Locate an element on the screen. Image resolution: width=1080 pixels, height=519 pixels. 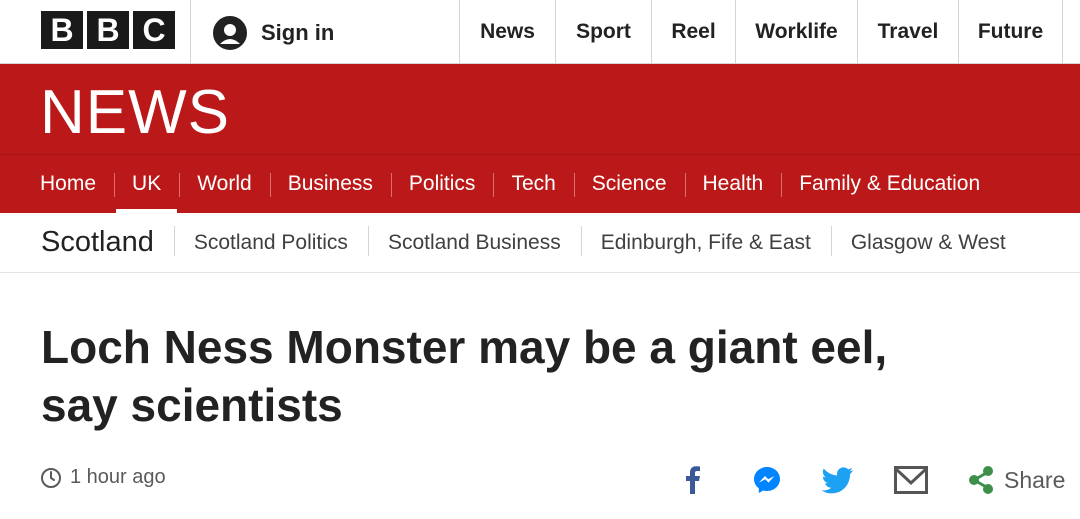
global-nav-divider is located at coordinates (1071, 32).